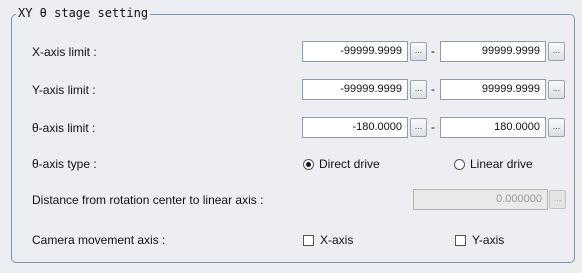  What do you see at coordinates (308, 164) in the screenshot?
I see `radio-selected-icon` at bounding box center [308, 164].